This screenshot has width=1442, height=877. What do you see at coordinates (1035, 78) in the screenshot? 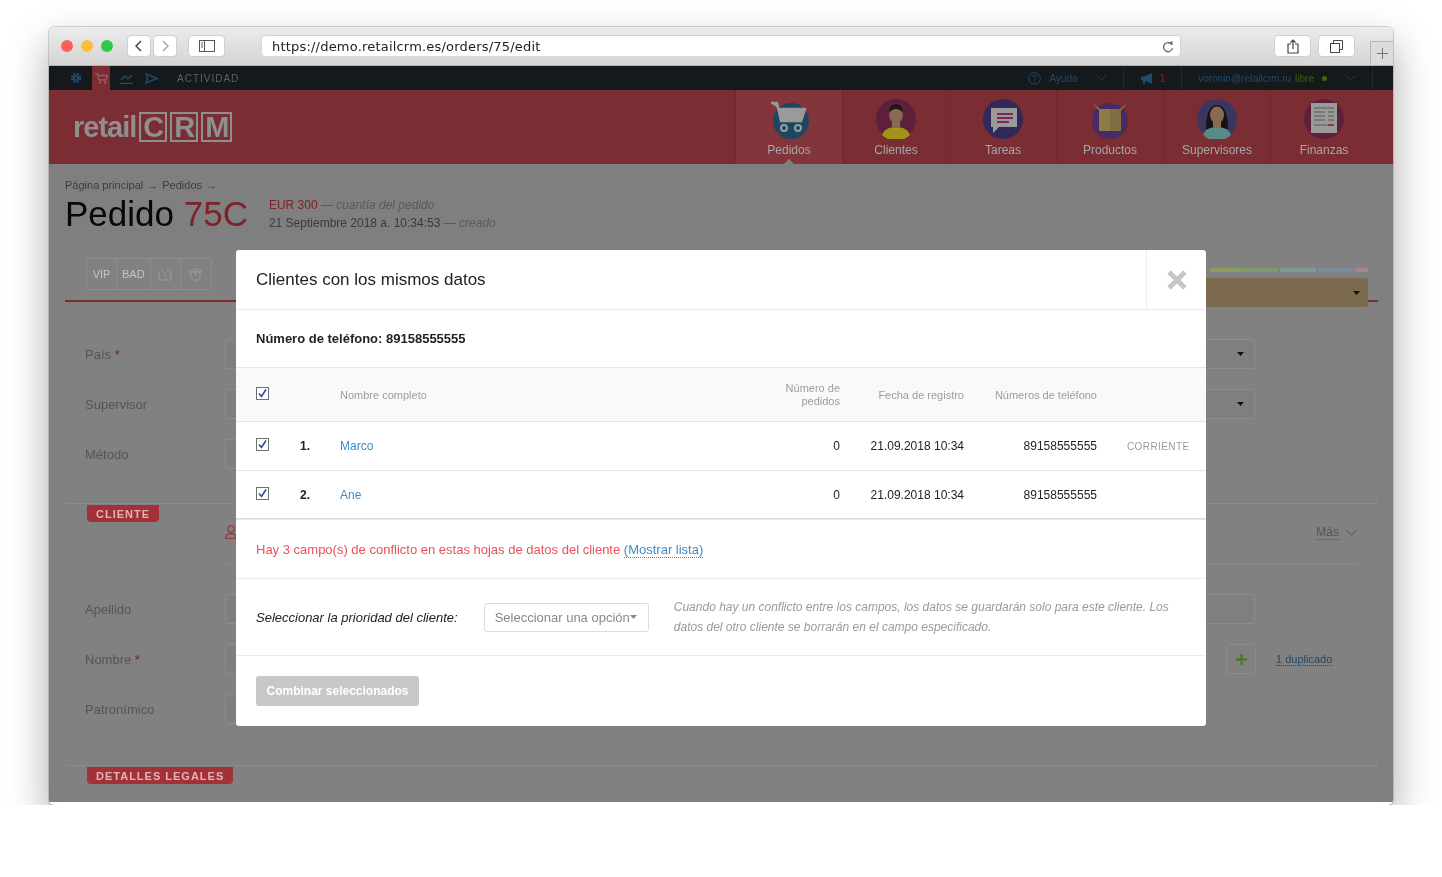
I see `help-icon` at bounding box center [1035, 78].